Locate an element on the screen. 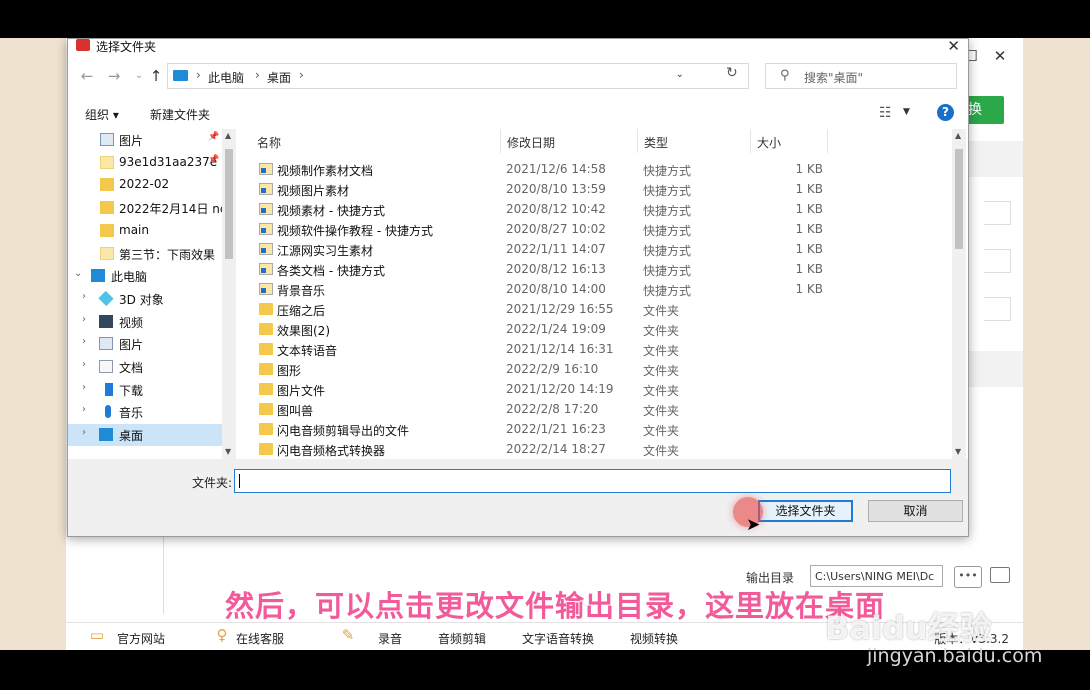 The height and width of the screenshot is (690, 1090). nav-item: › 图片 is located at coordinates (145, 344).